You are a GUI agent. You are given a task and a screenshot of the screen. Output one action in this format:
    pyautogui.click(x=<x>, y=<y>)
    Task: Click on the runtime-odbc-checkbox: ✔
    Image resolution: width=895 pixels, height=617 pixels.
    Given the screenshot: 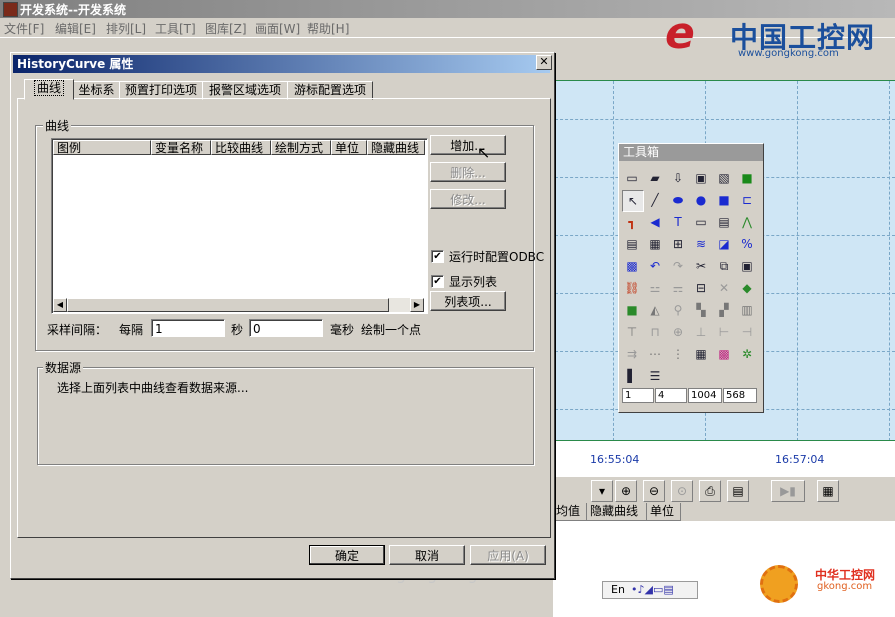 What is the action you would take?
    pyautogui.click(x=437, y=256)
    